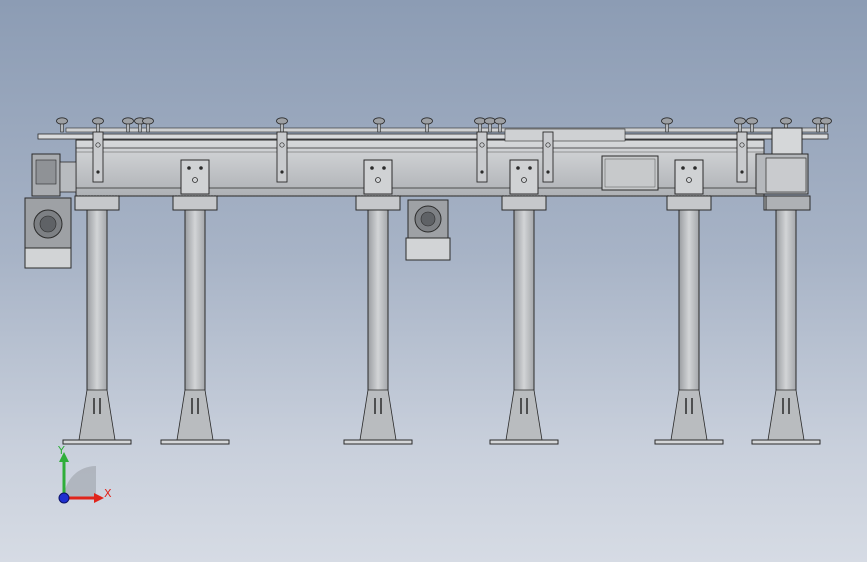 The image size is (867, 566). What do you see at coordinates (108, 493) in the screenshot?
I see `x-axis-label: X` at bounding box center [108, 493].